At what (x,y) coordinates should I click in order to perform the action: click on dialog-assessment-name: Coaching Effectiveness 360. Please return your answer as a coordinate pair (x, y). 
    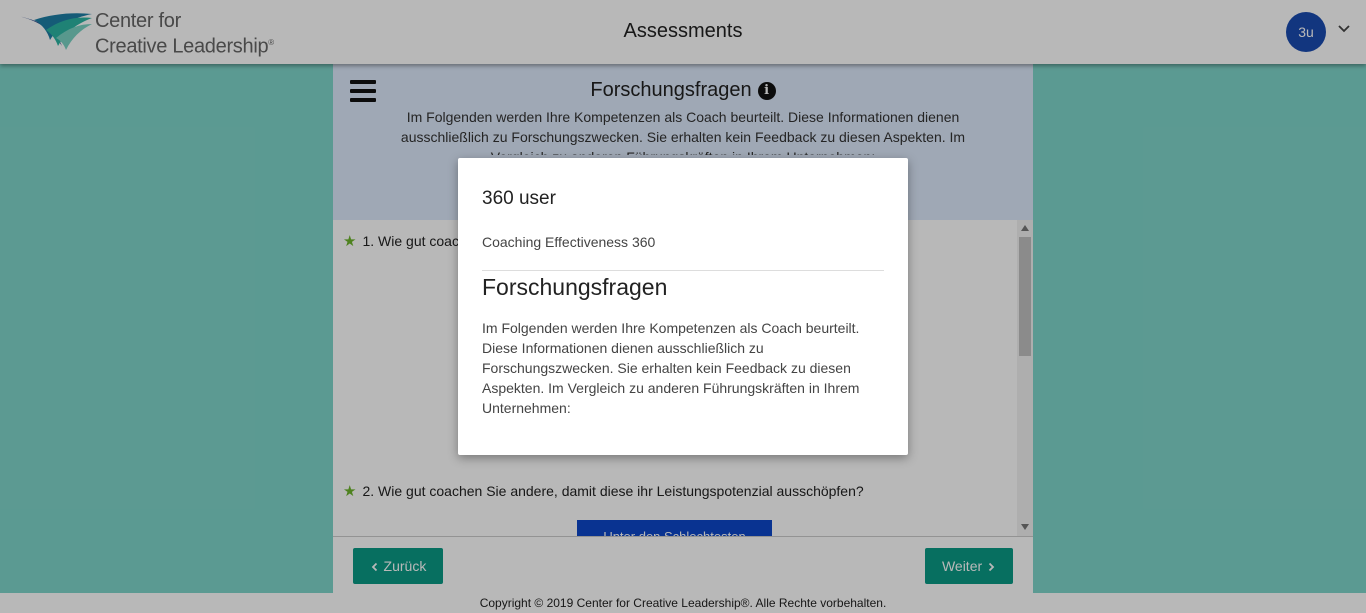
    Looking at the image, I should click on (569, 242).